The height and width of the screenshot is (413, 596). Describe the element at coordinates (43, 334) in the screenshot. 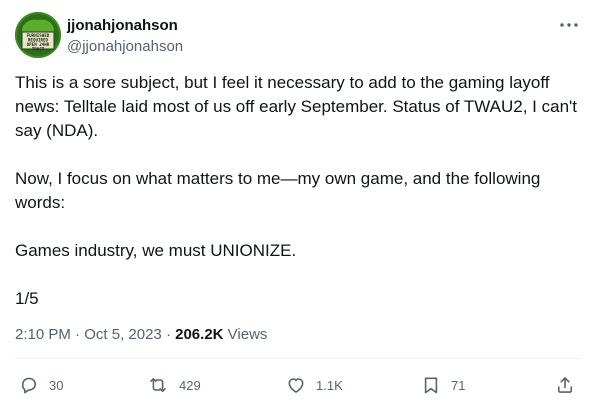

I see `tweet-time: 2:10 PM` at that location.